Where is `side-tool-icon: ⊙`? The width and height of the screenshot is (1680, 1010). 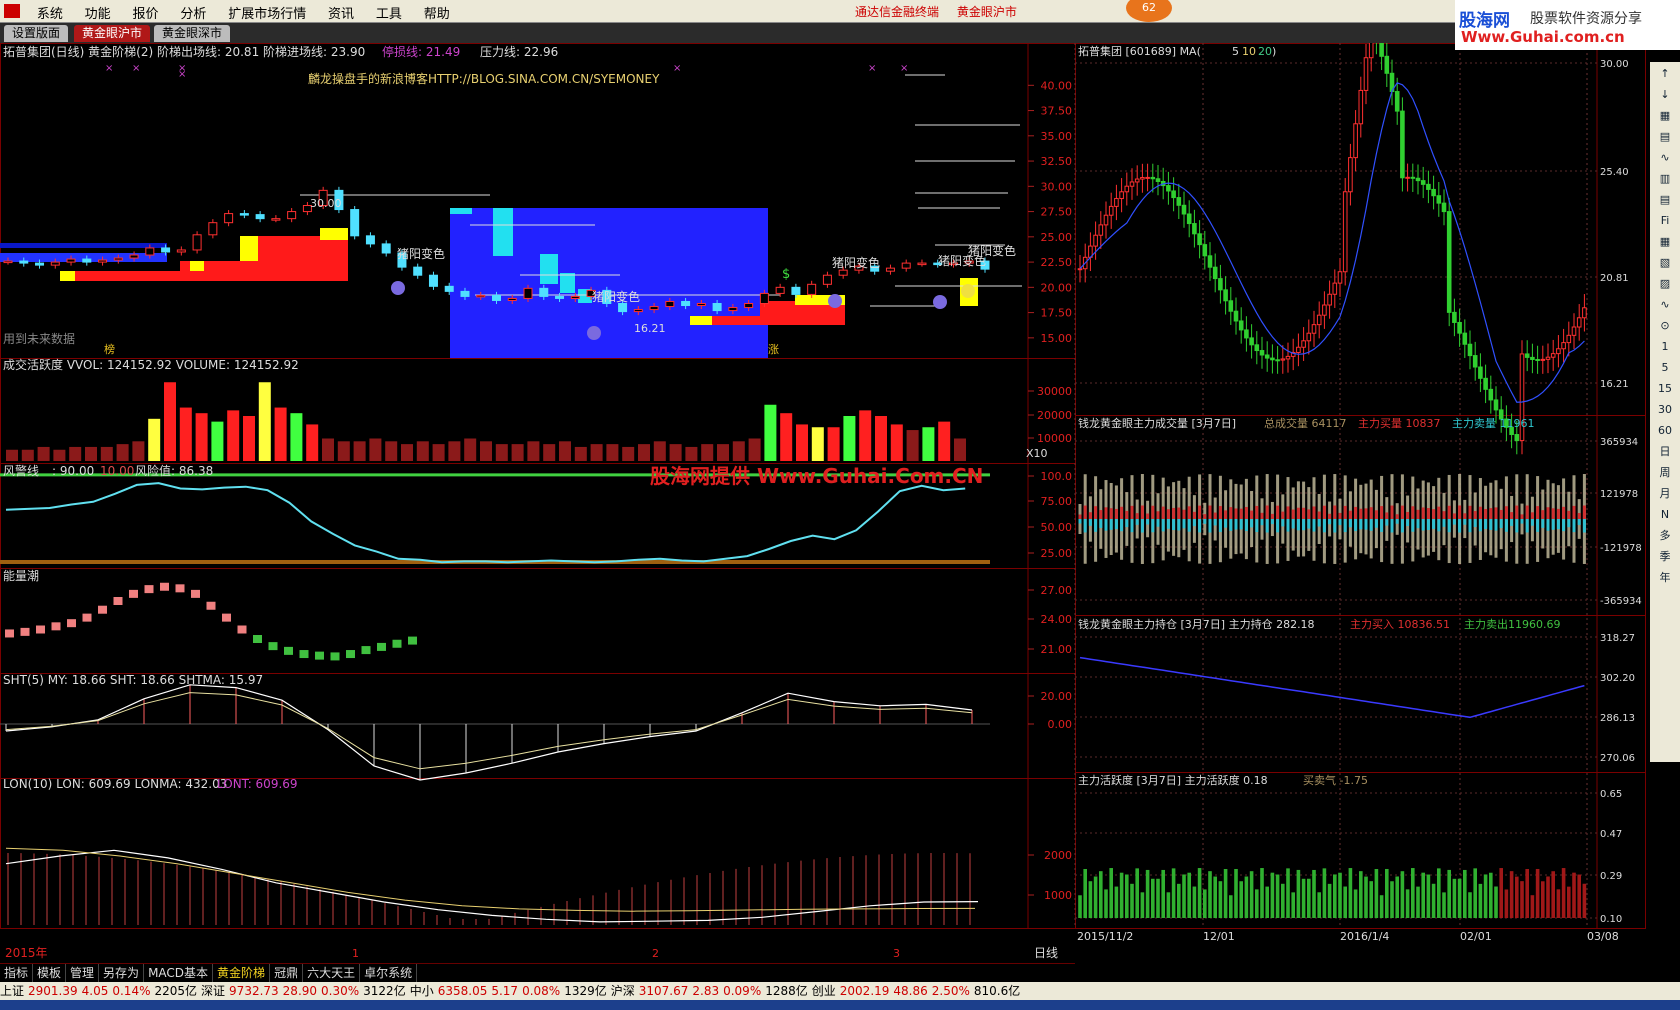
side-tool-icon: ⊙ is located at coordinates (1665, 326).